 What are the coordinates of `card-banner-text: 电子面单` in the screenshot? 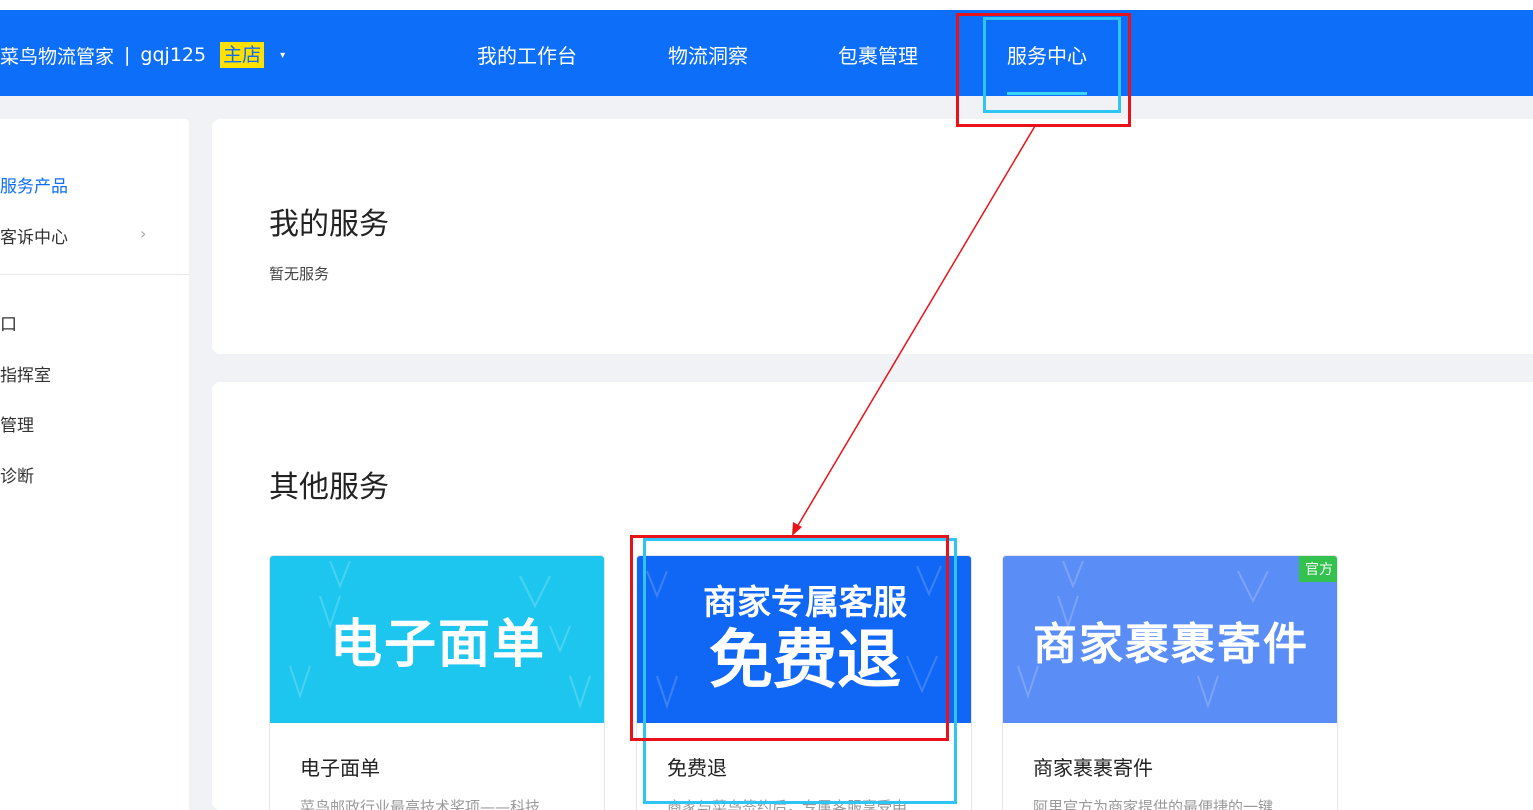 It's located at (437, 645).